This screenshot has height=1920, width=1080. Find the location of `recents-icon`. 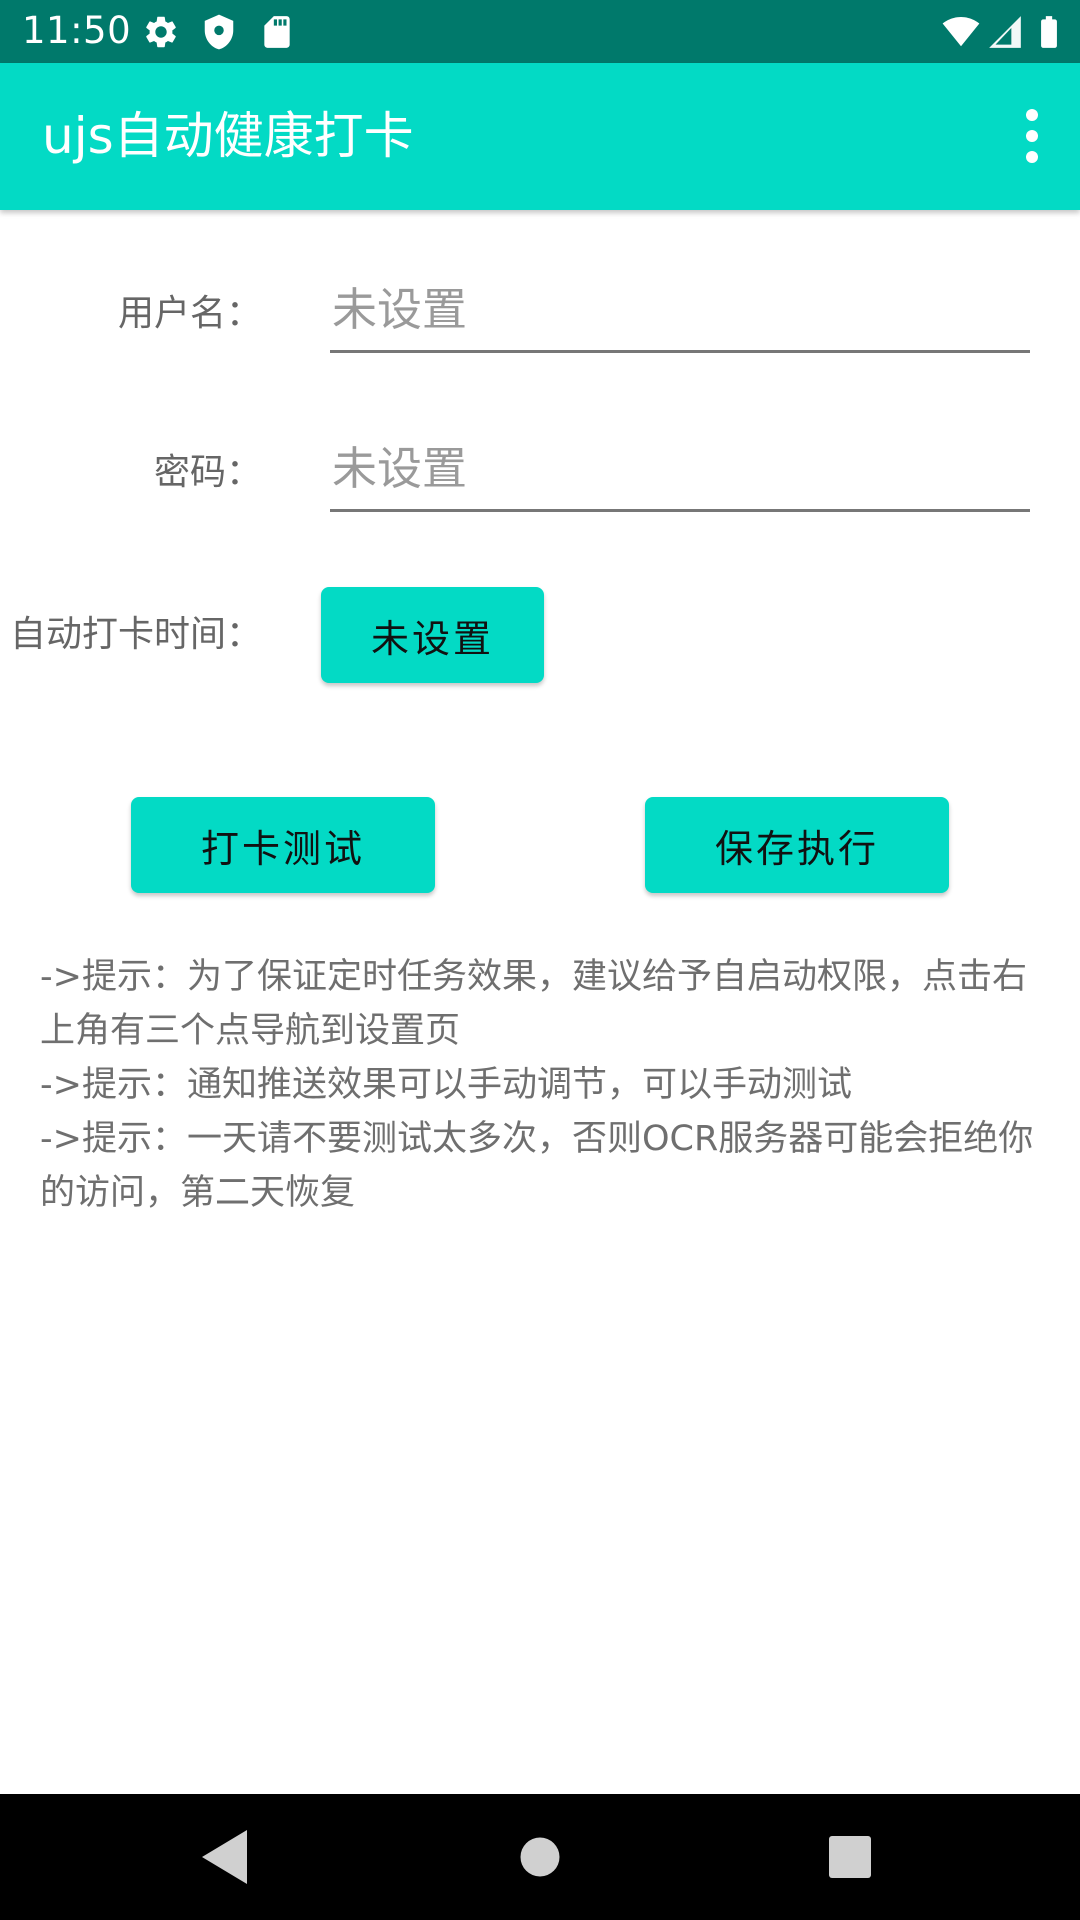

recents-icon is located at coordinates (850, 1857).